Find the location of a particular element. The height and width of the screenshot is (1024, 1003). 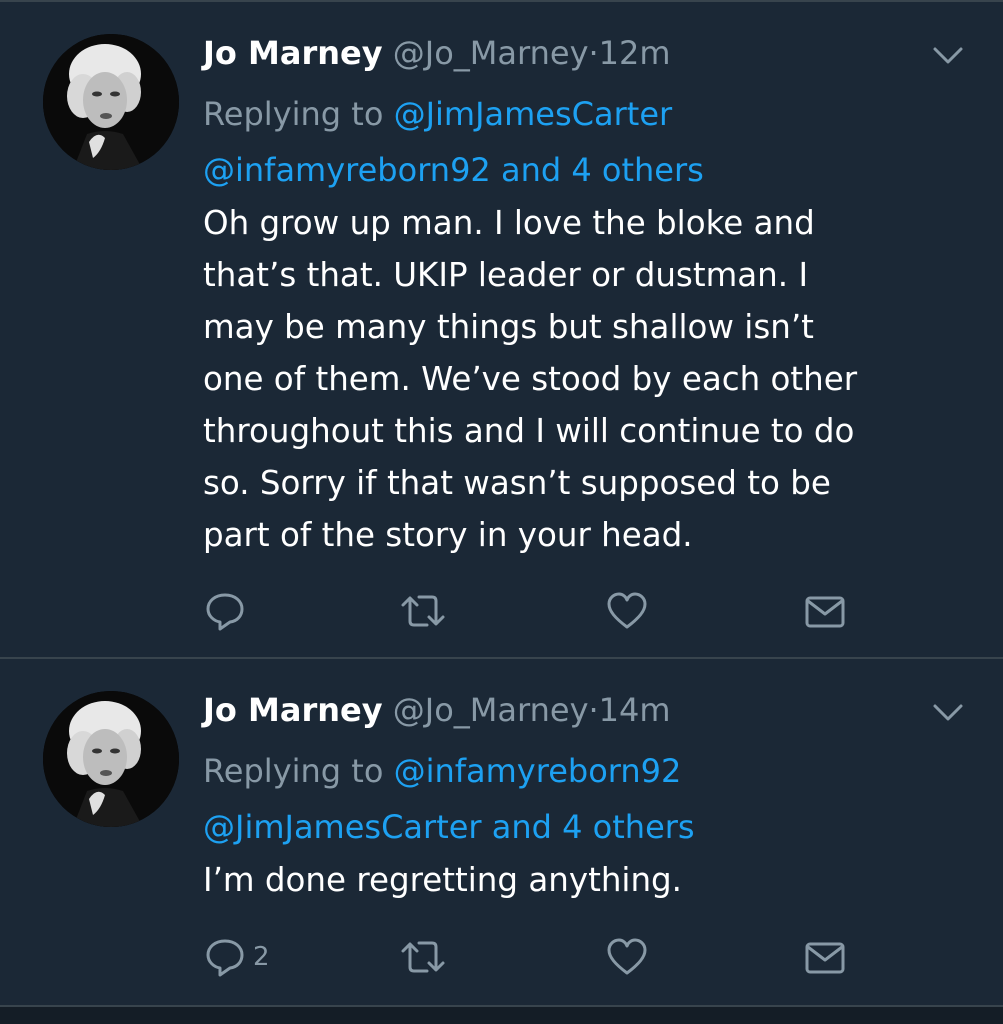

tweet-text-line: part of the story in your head. is located at coordinates (448, 535).